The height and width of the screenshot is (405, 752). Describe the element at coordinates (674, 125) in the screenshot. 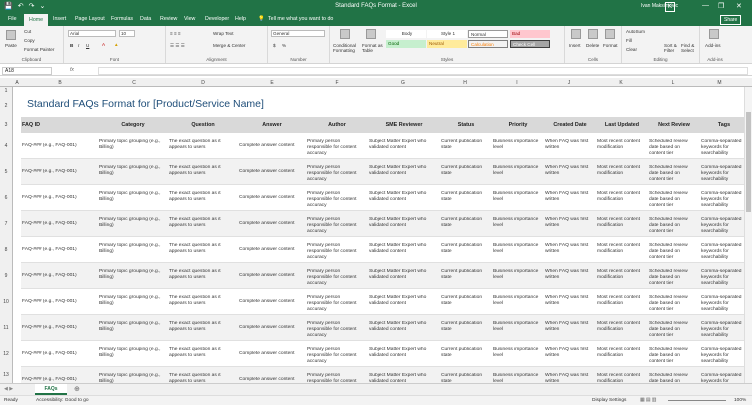

I see `header-cell: Next Review` at that location.